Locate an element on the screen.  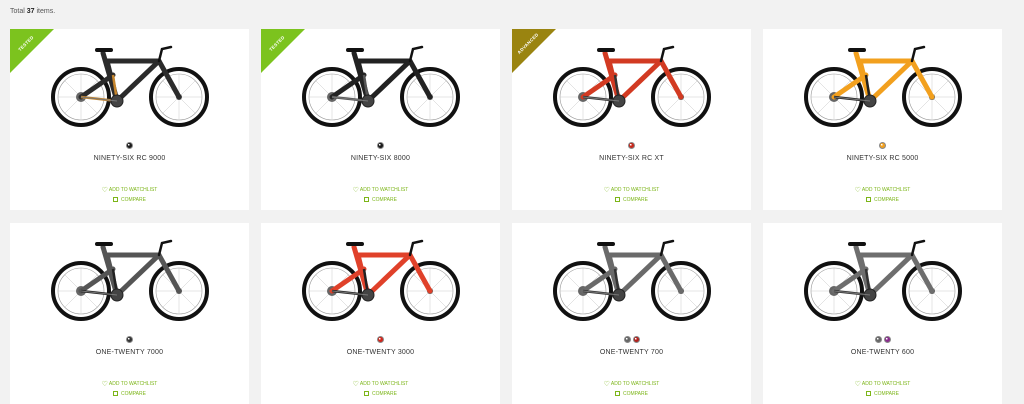
product-name: NINETY-SIX RC XT is located at coordinates (631, 158).